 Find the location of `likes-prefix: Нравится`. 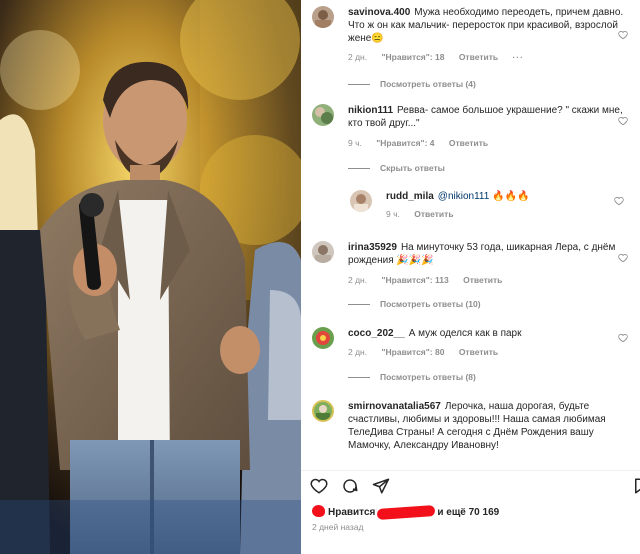

likes-prefix: Нравится is located at coordinates (352, 512).